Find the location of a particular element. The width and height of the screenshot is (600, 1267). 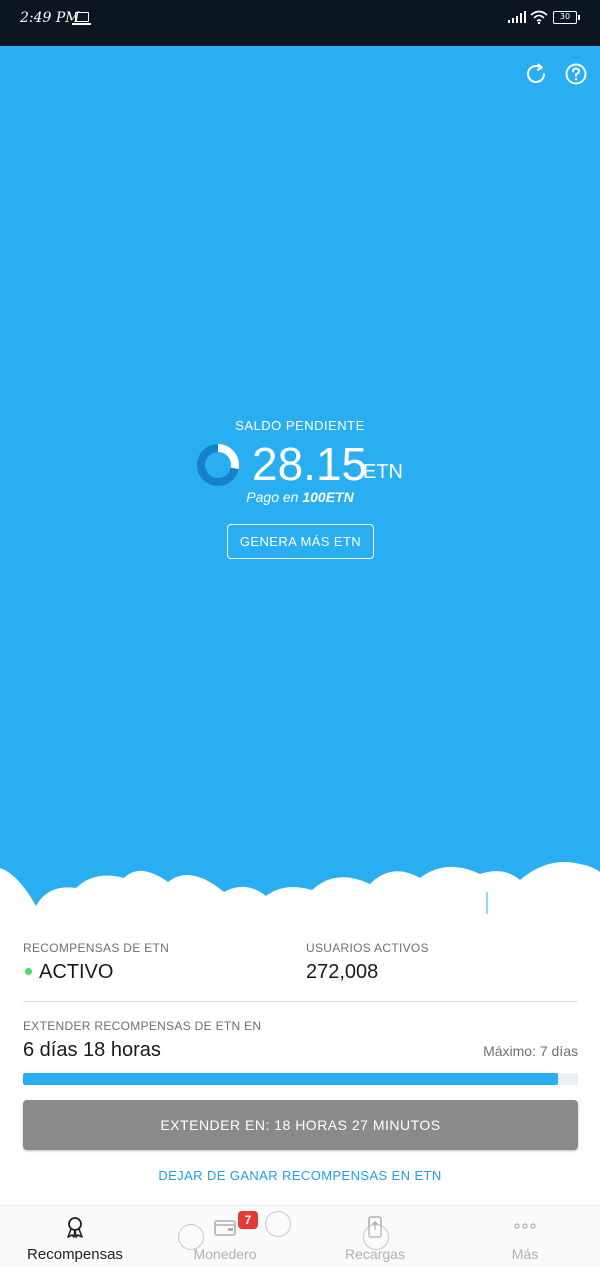

bottom-nav: Recompensas 7 Monedero Recargas Más is located at coordinates (300, 1236).